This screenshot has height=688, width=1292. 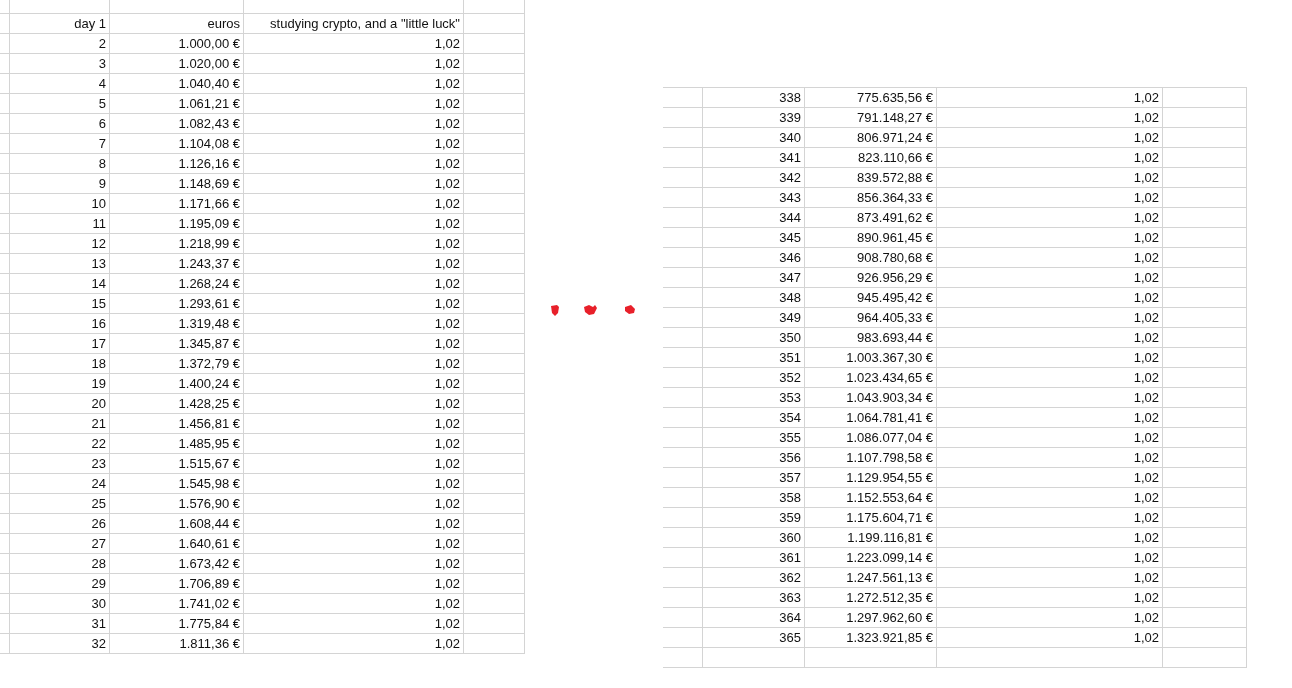 I want to click on table-cell: 13, so click(x=98, y=263).